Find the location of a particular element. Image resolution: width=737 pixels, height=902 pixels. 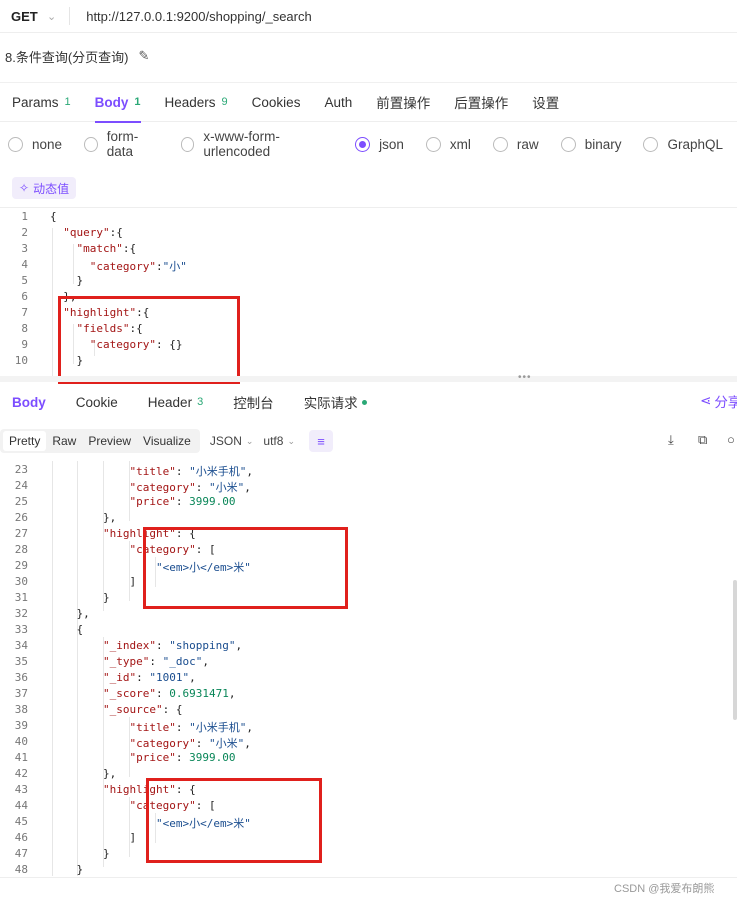

magic-wand-icon: ✧ is located at coordinates (24, 188).